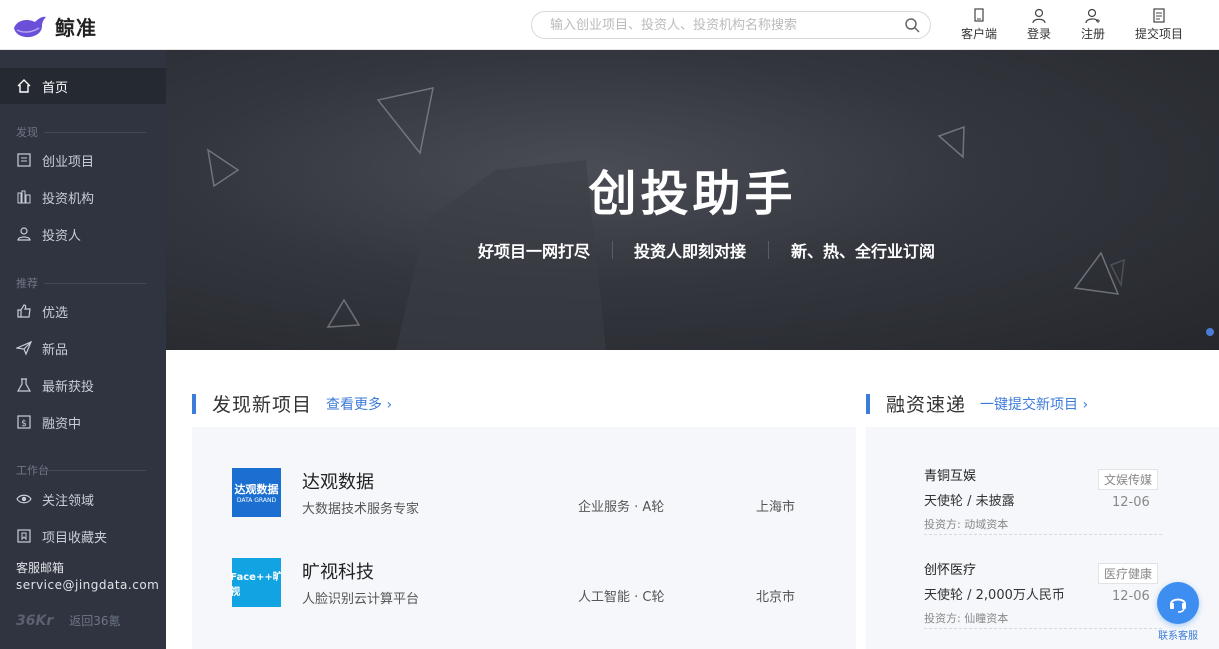  Describe the element at coordinates (1159, 33) in the screenshot. I see `nav-submit-label: 提交项目` at that location.